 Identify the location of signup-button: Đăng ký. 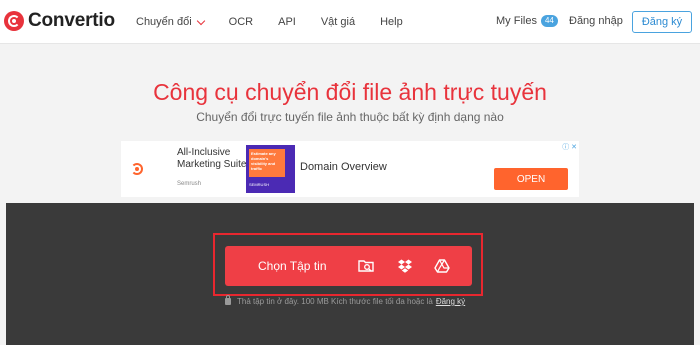
(662, 22).